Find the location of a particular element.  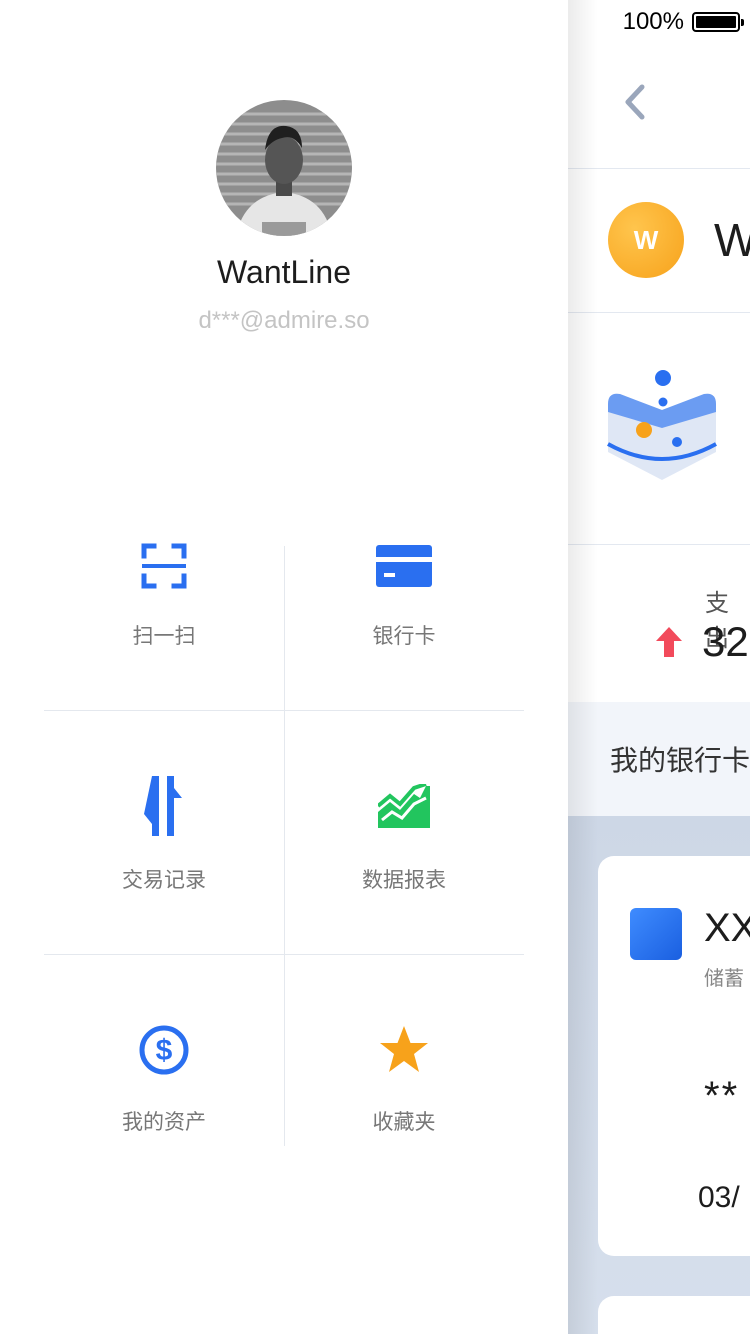

menu-item-scan: 扫一扫 is located at coordinates (164, 636).